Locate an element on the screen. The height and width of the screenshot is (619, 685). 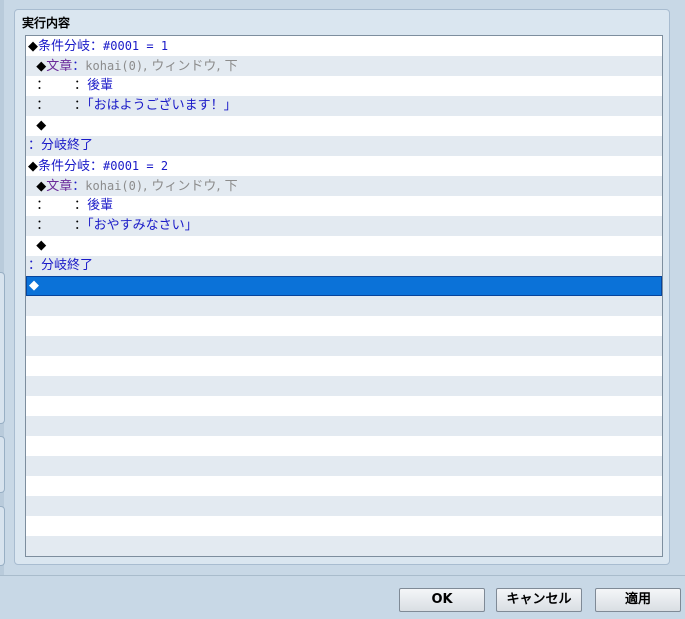
event-command-row: ◆条件分岐：#0001 = 1 is located at coordinates (344, 46).